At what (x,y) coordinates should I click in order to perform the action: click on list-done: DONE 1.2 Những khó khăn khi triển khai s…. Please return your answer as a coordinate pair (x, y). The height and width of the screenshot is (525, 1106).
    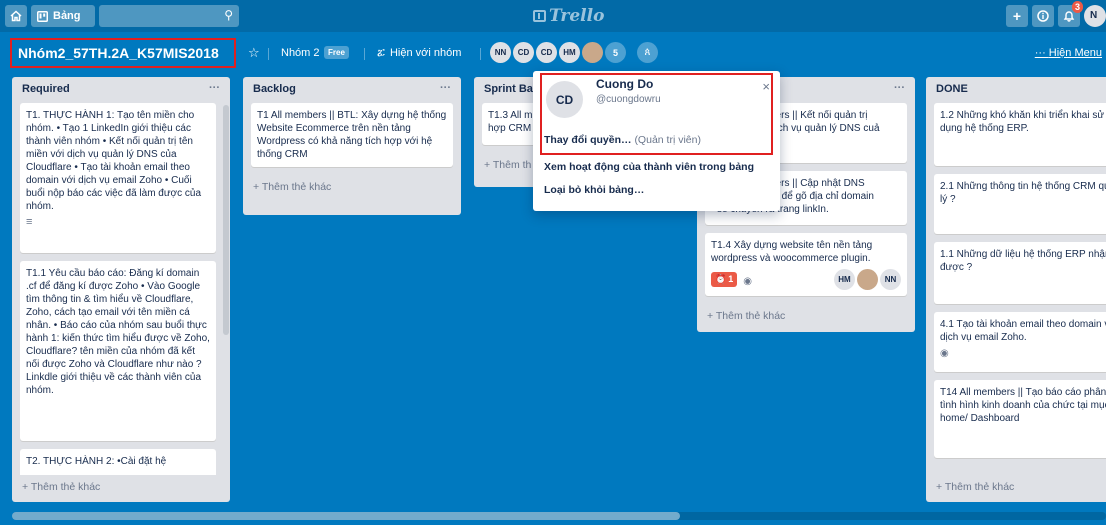
    Looking at the image, I should click on (1016, 289).